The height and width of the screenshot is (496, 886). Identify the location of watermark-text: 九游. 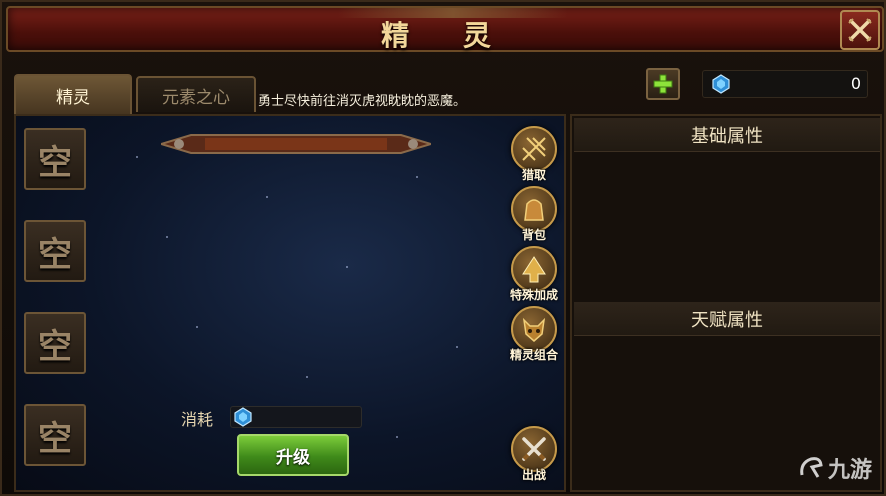
(850, 470).